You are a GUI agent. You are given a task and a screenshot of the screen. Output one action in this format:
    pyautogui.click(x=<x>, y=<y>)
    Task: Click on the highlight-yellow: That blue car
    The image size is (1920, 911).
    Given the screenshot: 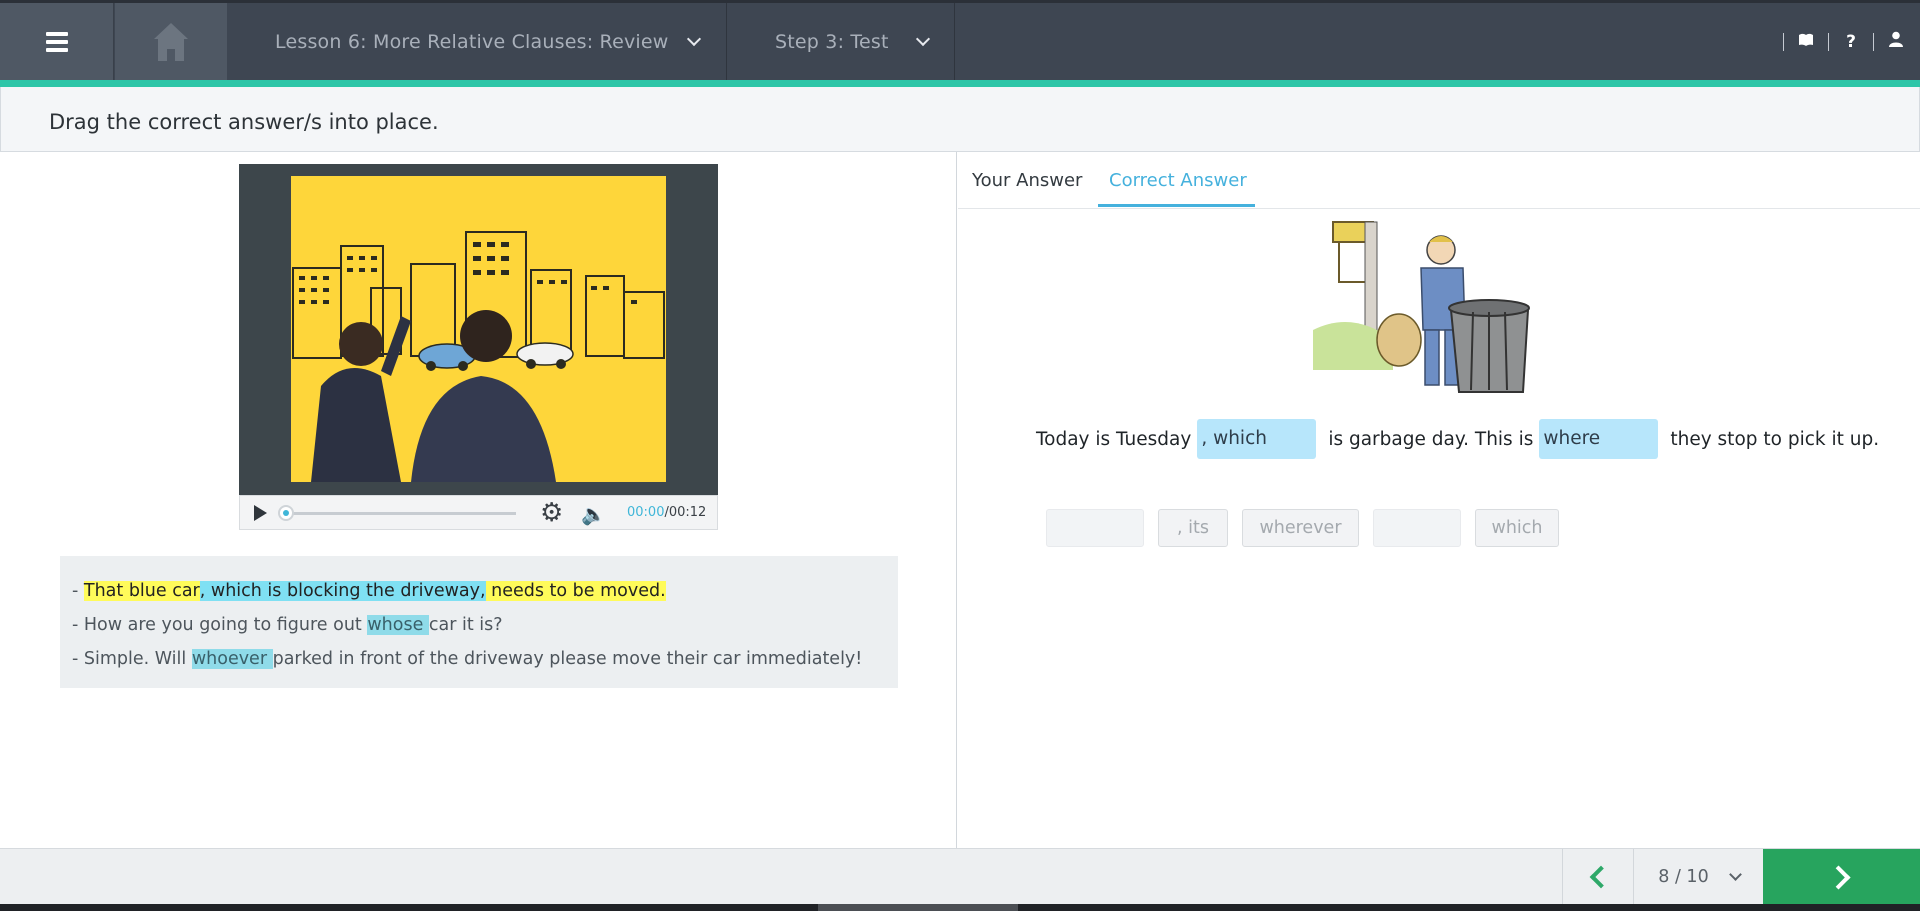 What is the action you would take?
    pyautogui.click(x=141, y=591)
    